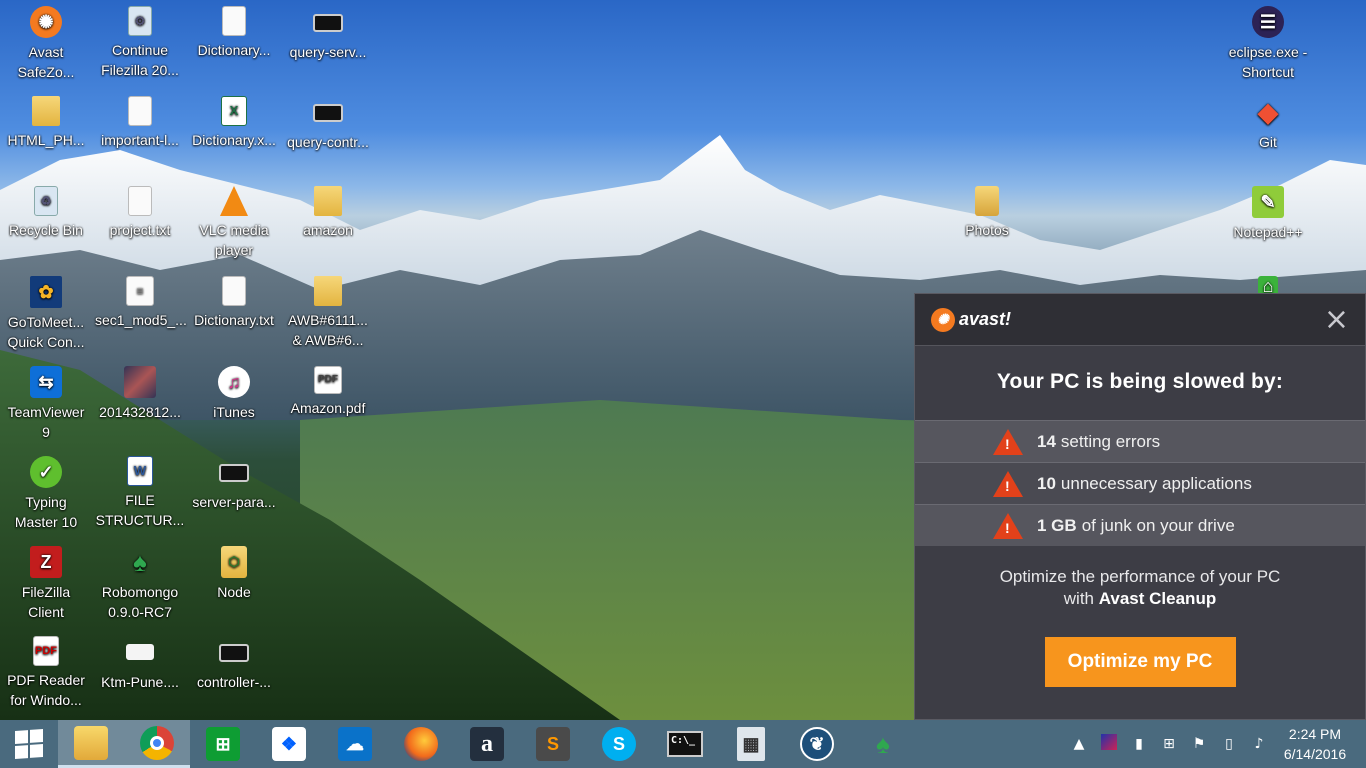 The width and height of the screenshot is (1366, 768). I want to click on tray-app-icon, so click(1109, 744).